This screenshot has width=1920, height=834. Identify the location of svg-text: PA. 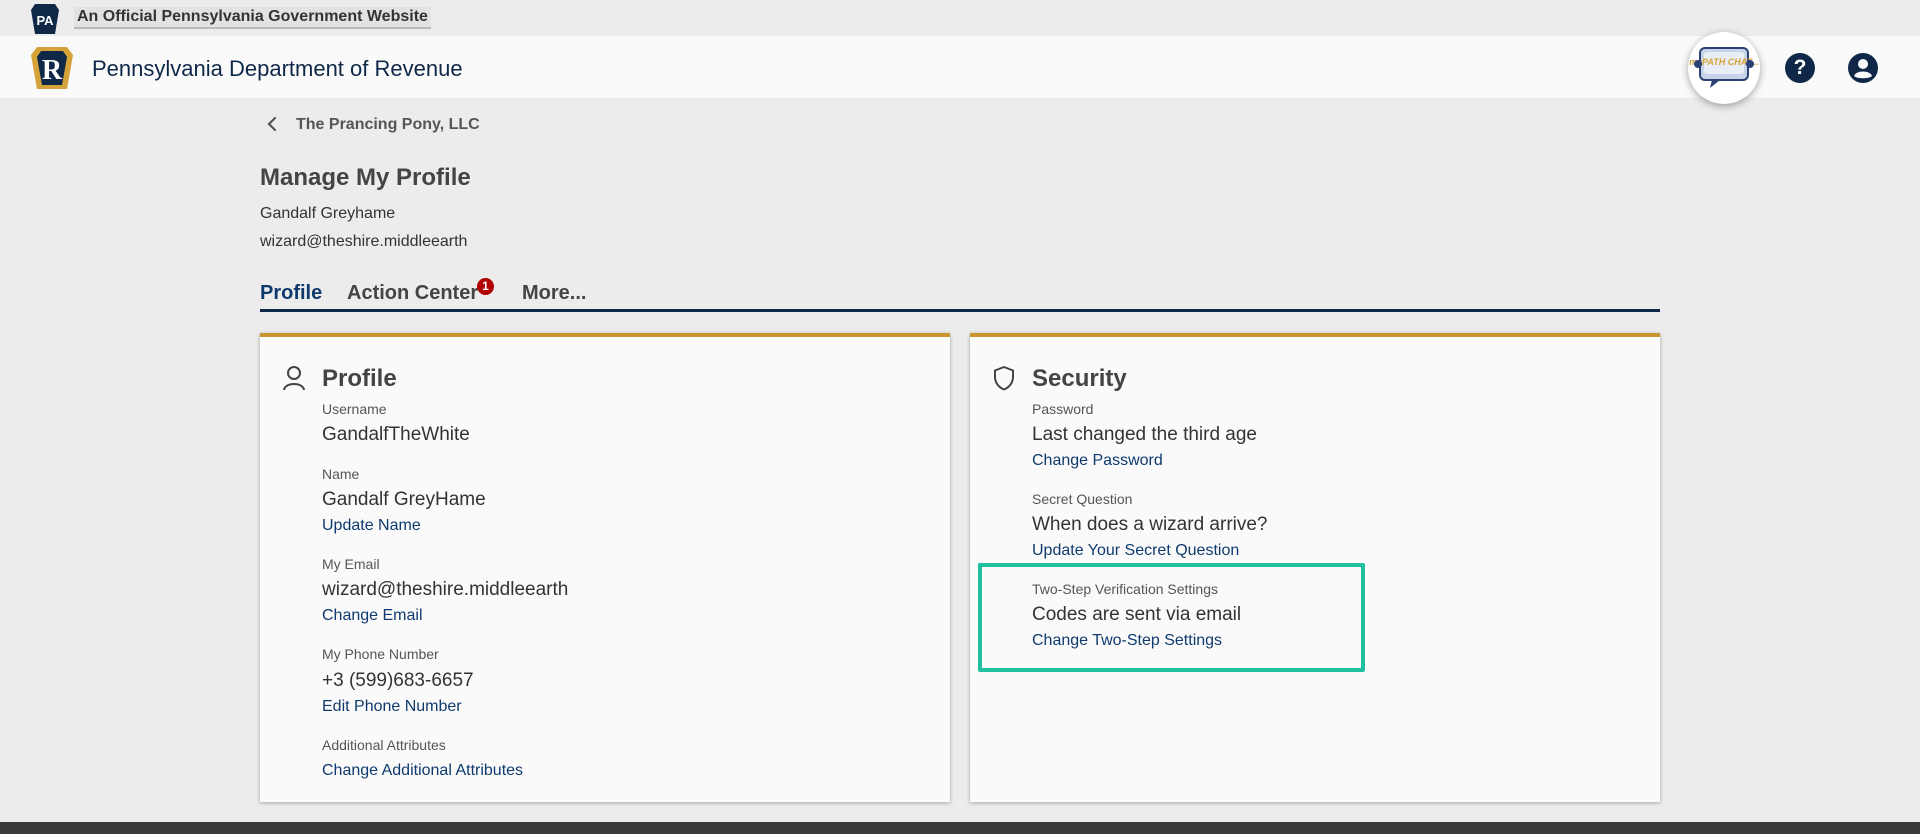
(45, 20).